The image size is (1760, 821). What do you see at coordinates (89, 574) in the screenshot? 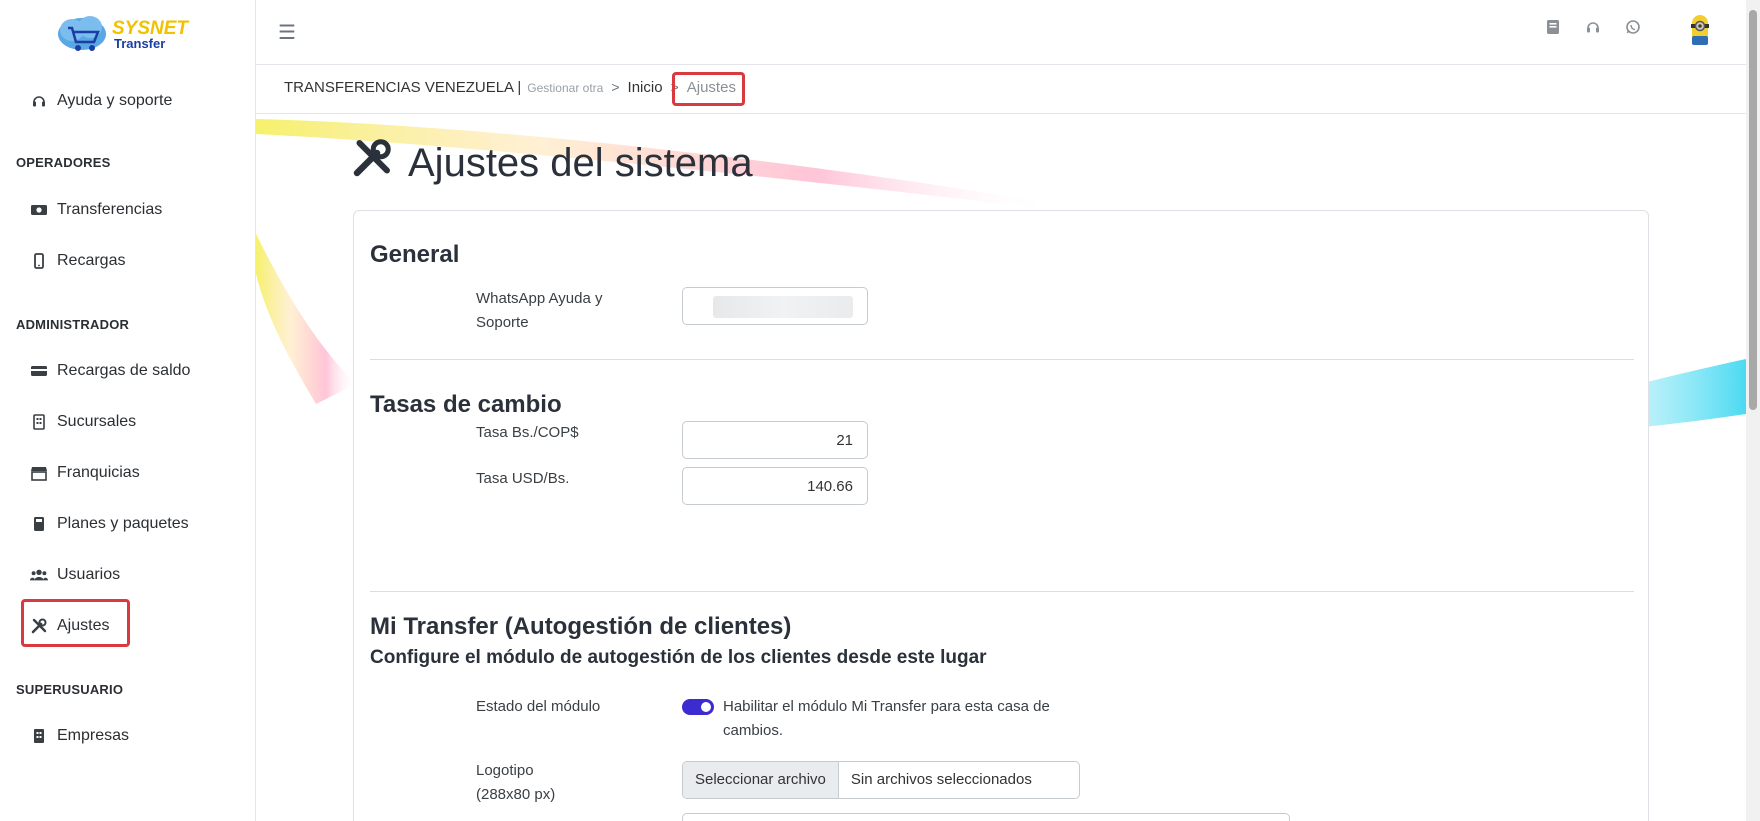
I see `sidebar-item-label: Usuarios` at bounding box center [89, 574].